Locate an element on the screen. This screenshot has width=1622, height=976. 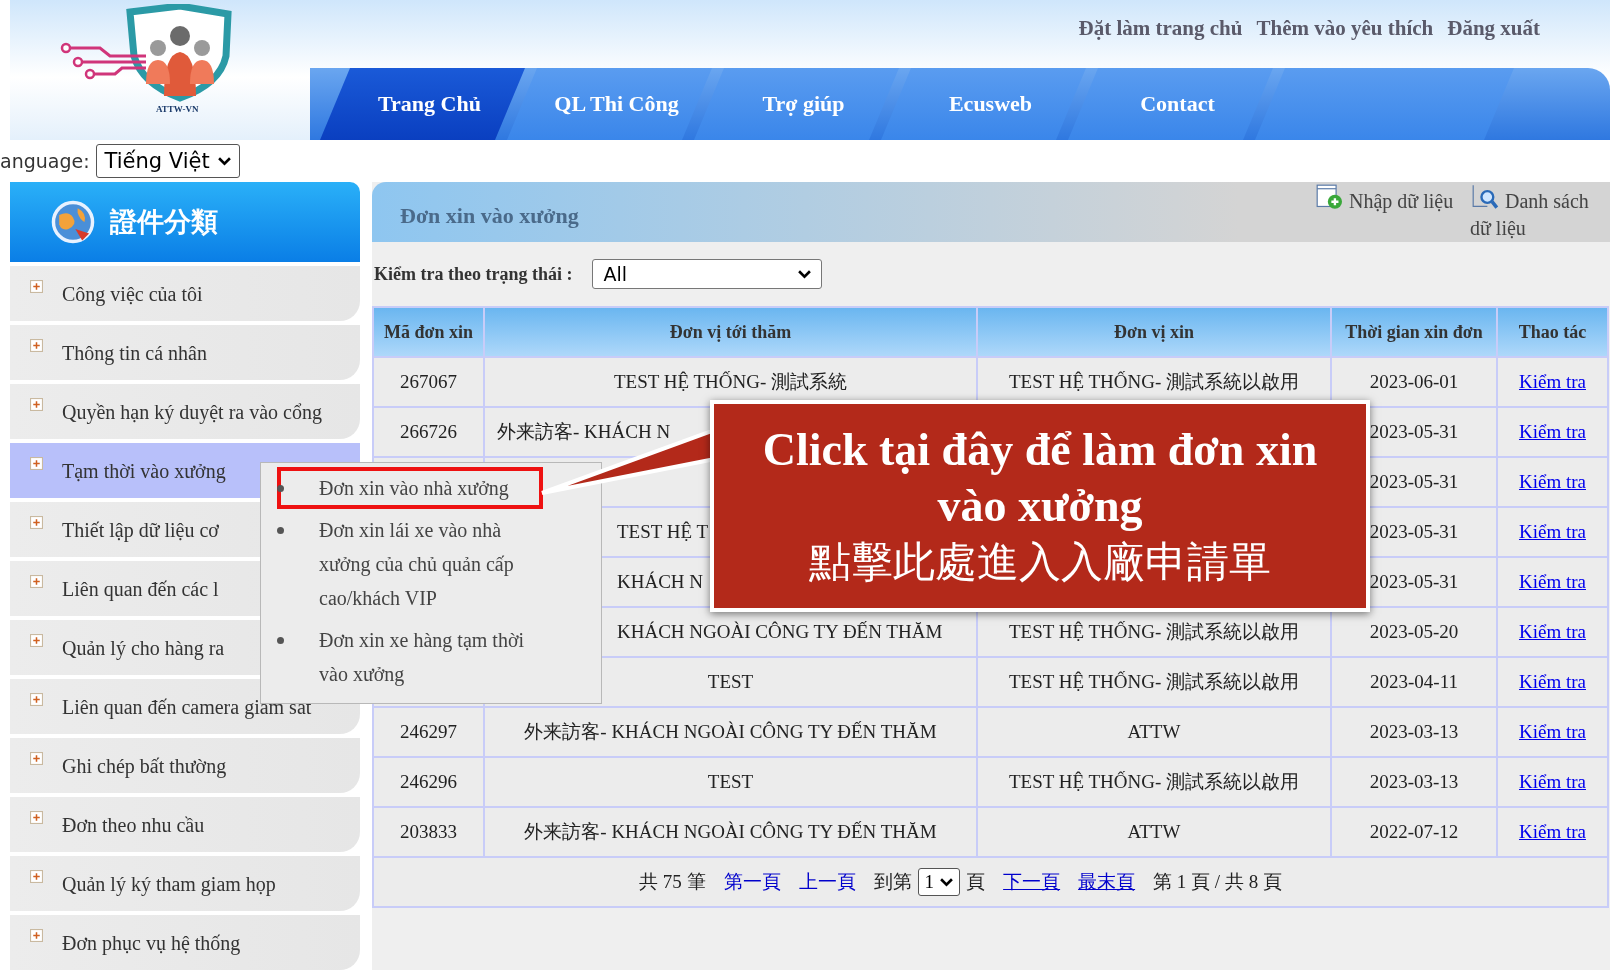
sidebar-item: Đơn phục vụ hệ thống is located at coordinates (185, 942).